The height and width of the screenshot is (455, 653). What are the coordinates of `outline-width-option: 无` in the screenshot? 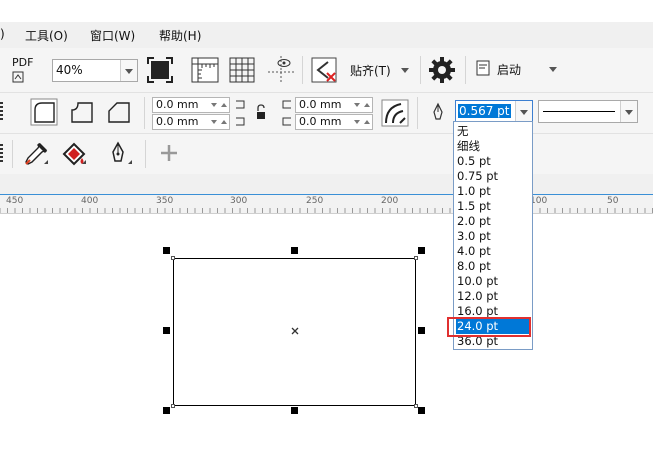 It's located at (493, 131).